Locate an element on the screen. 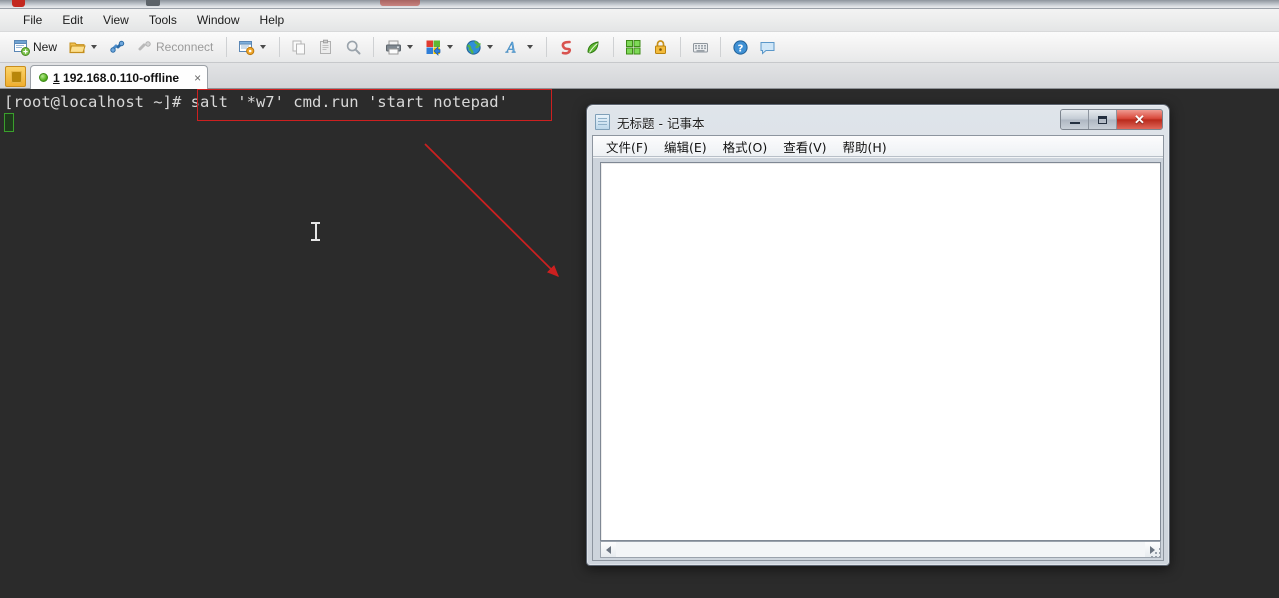 The width and height of the screenshot is (1279, 598). new-session-button: New is located at coordinates (36, 47).